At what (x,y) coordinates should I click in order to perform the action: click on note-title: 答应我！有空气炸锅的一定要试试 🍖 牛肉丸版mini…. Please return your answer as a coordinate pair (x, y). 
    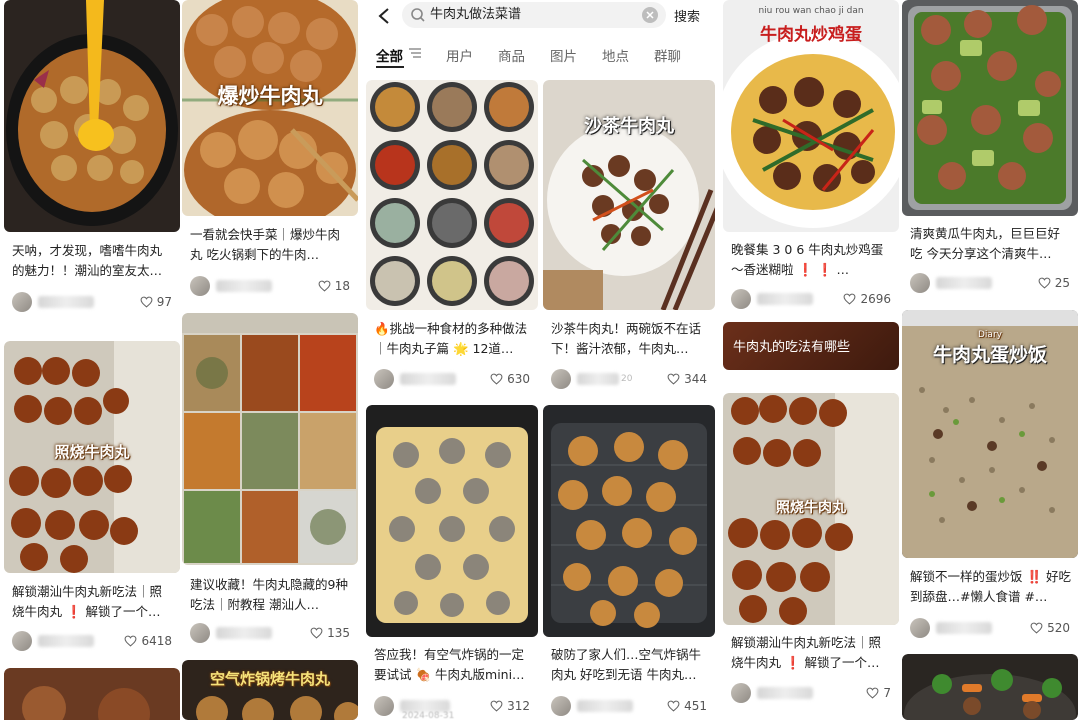
    Looking at the image, I should click on (449, 664).